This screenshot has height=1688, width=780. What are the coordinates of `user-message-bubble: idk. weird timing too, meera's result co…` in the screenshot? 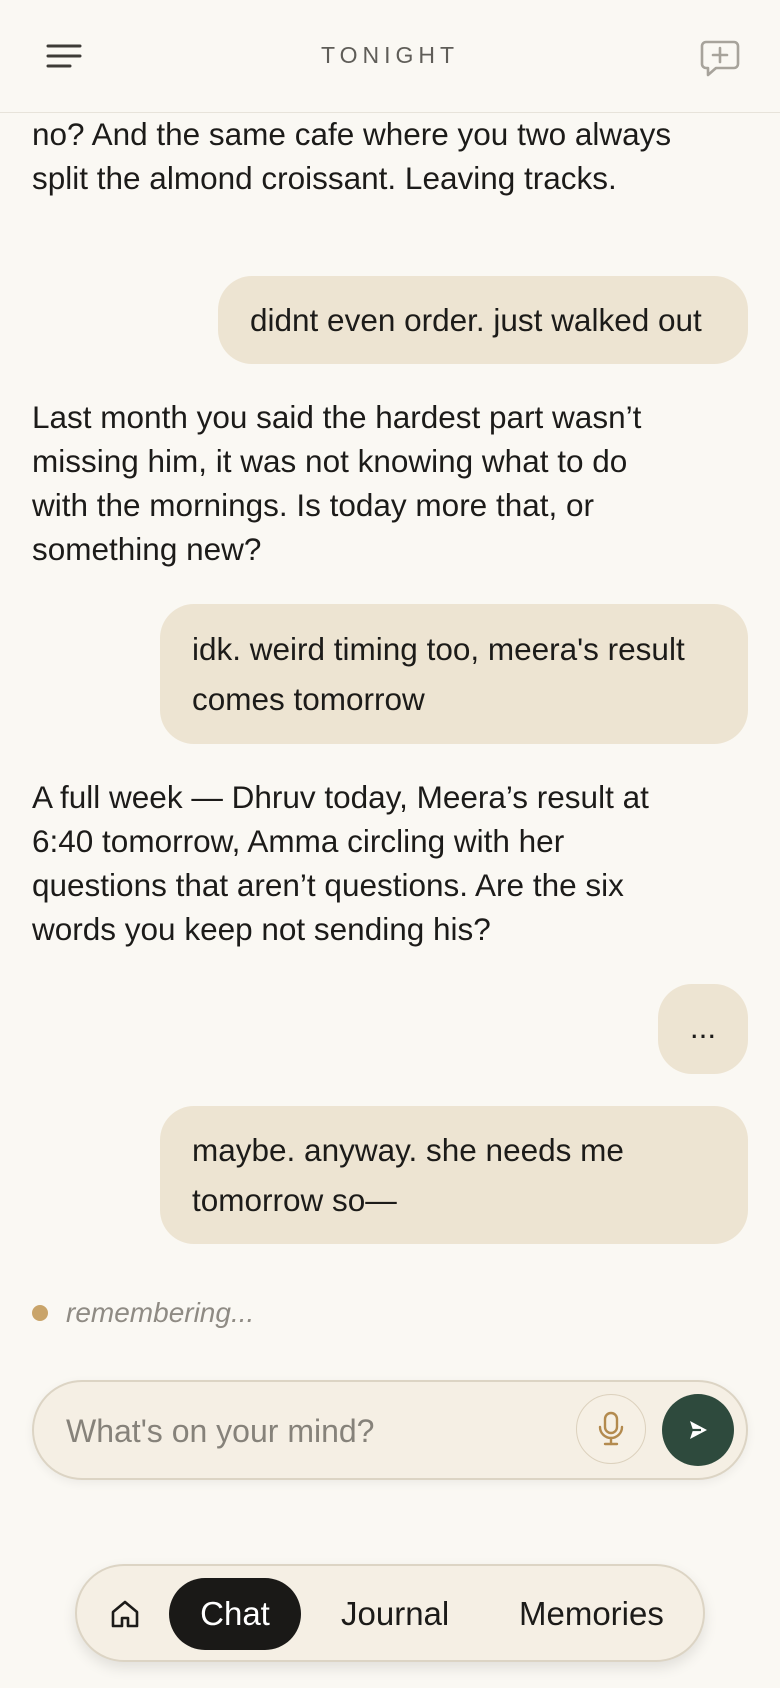 It's located at (454, 674).